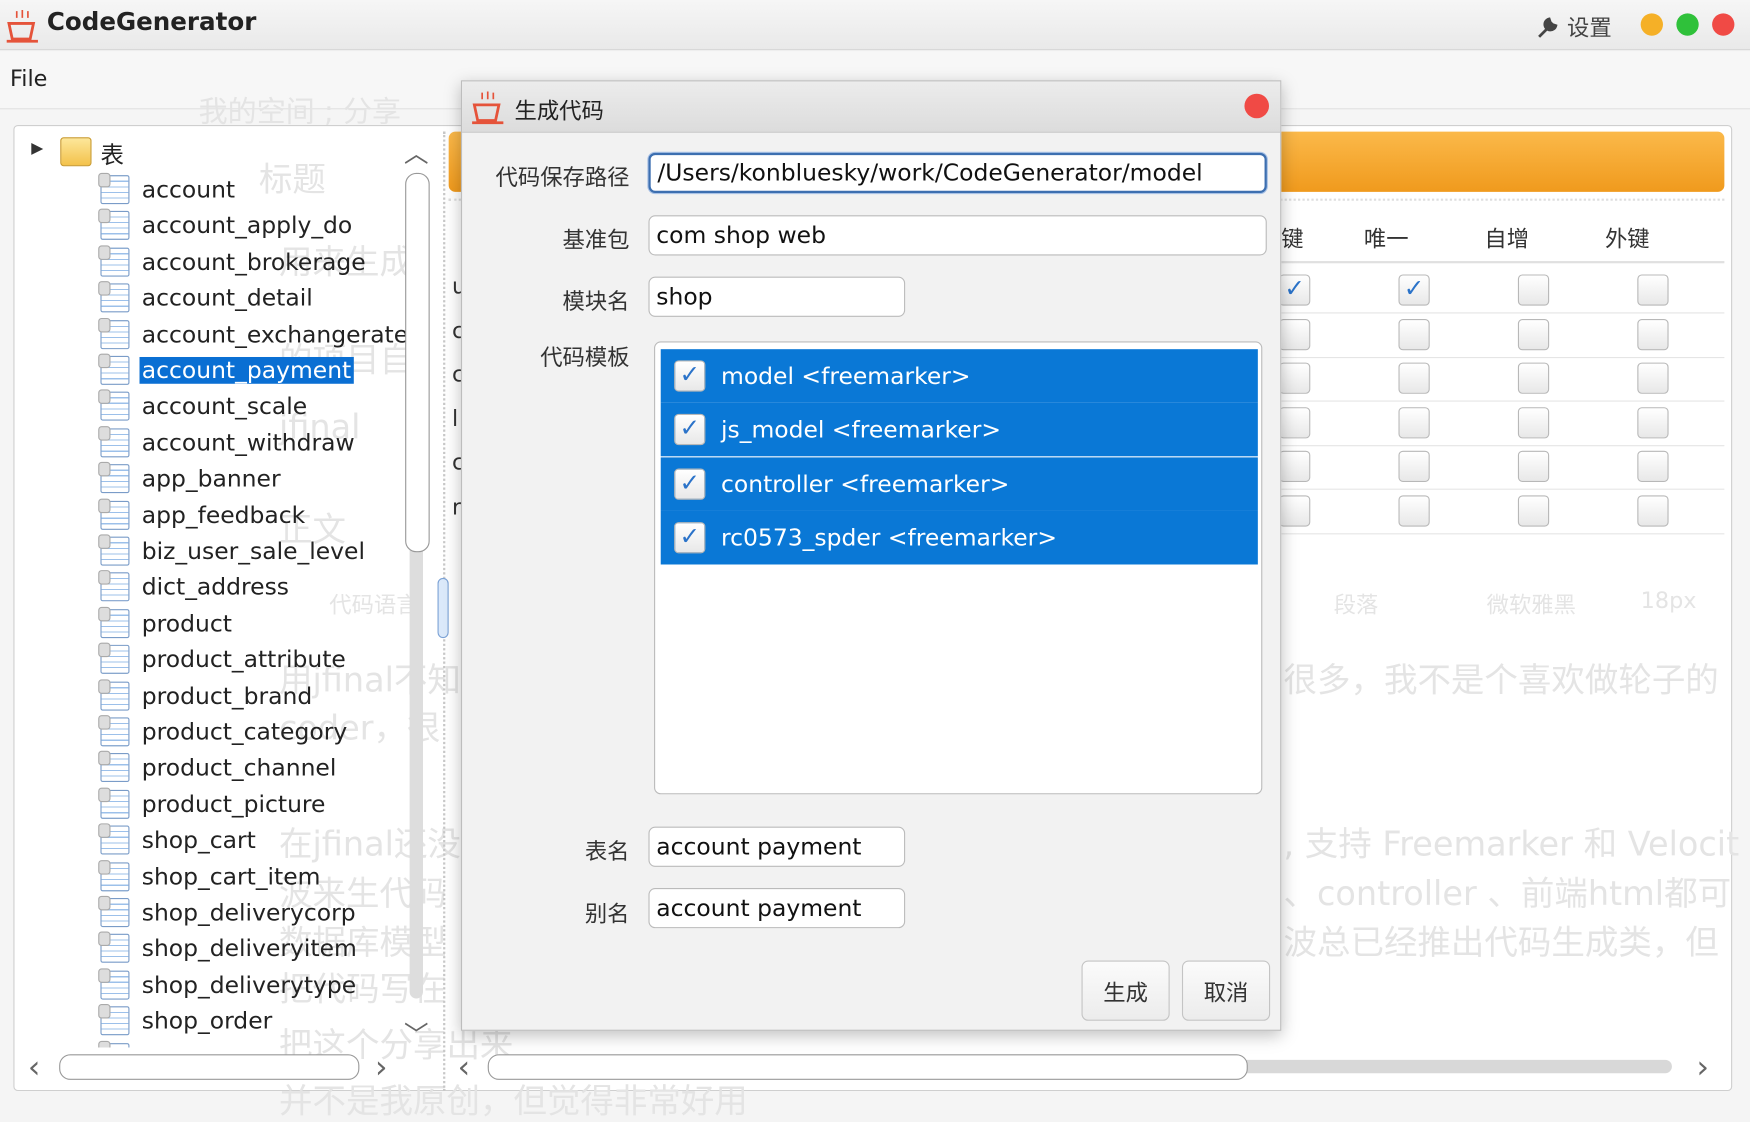 This screenshot has height=1122, width=1750. I want to click on tree-item-label: product_category, so click(244, 732).